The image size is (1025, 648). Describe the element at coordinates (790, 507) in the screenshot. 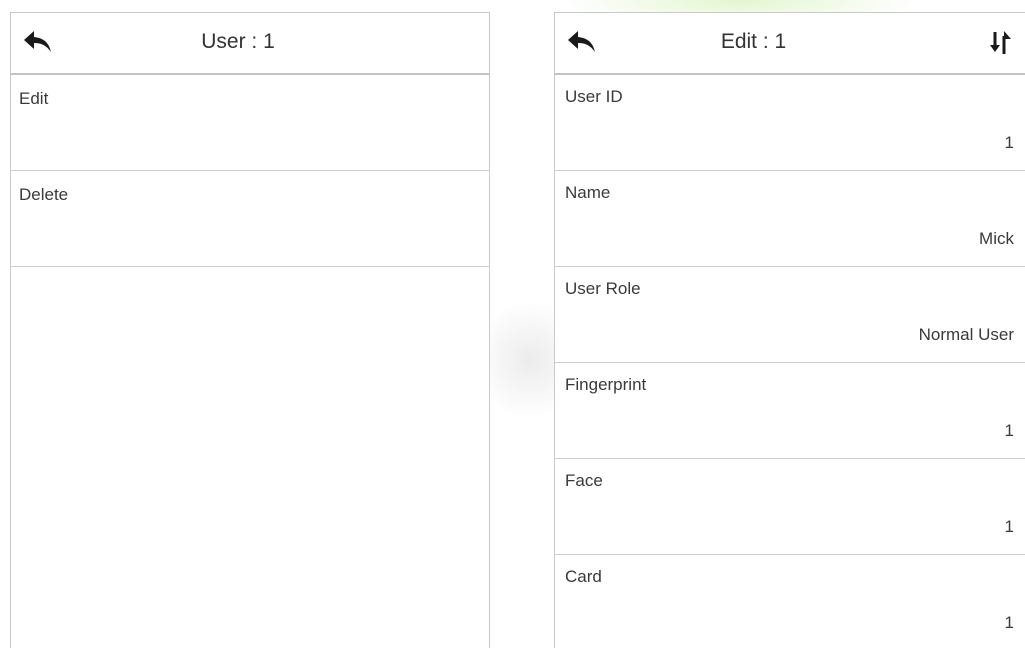

I see `field-face: Face 1` at that location.